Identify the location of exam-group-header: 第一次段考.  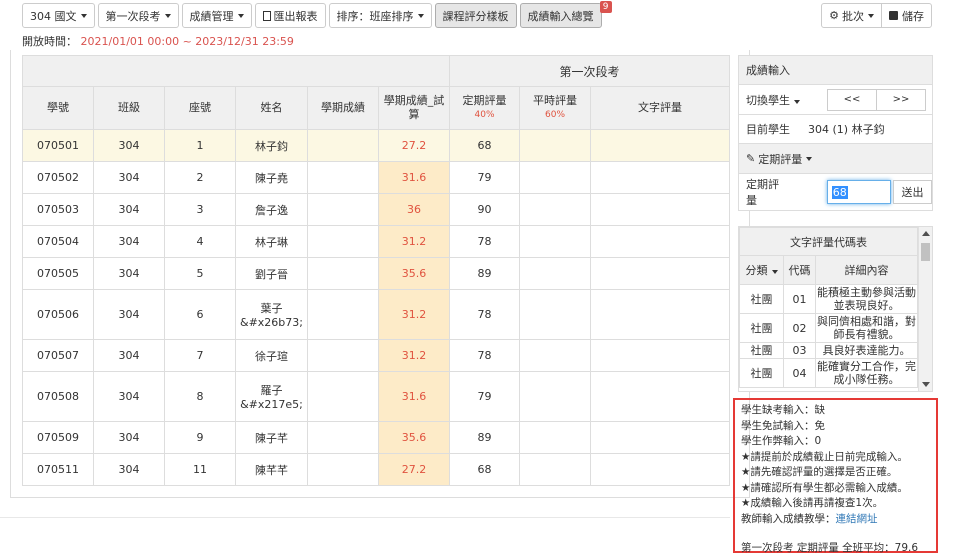
(590, 71).